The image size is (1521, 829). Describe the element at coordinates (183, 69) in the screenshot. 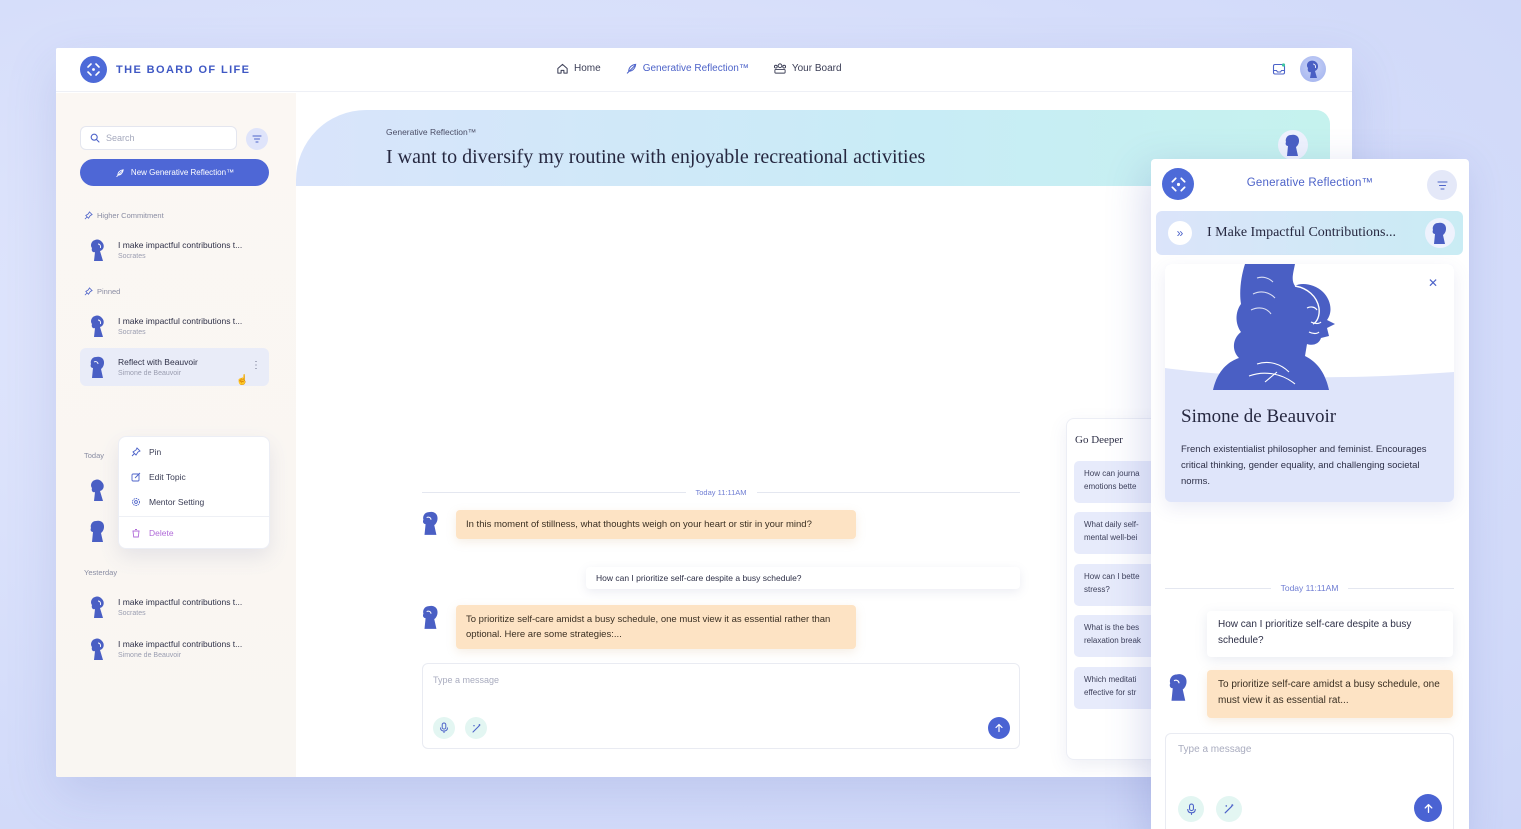

I see `app-name: THE BOARD OF LIFE` at that location.